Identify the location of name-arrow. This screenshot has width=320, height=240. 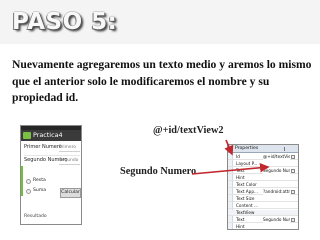
(230, 168).